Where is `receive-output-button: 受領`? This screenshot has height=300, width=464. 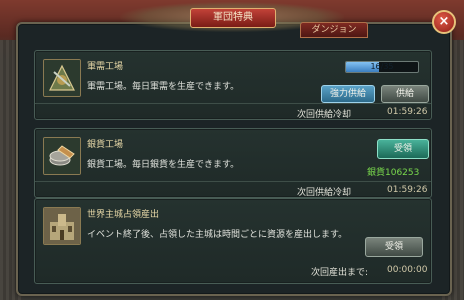 receive-output-button: 受領 is located at coordinates (394, 247).